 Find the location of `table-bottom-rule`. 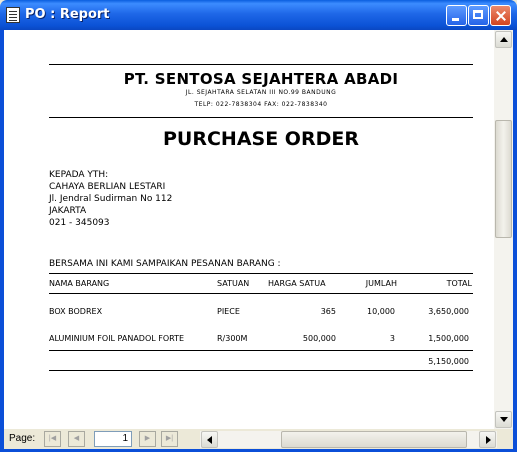

table-bottom-rule is located at coordinates (261, 370).